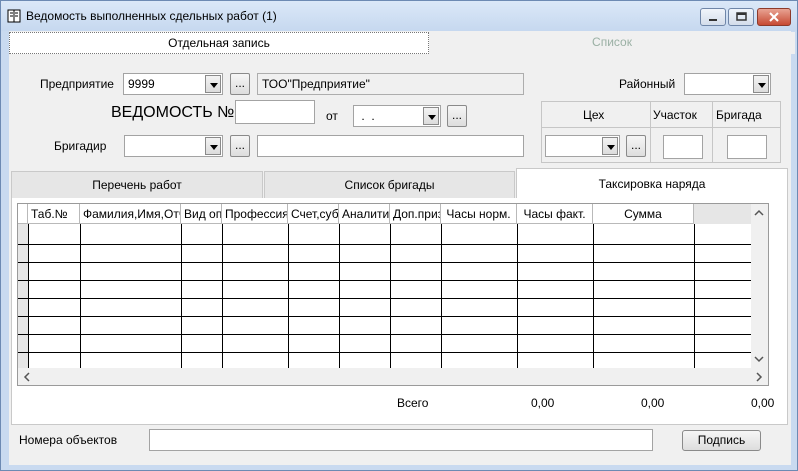 The image size is (798, 471). Describe the element at coordinates (141, 84) in the screenshot. I see `enterprise-code-value: 9999` at that location.